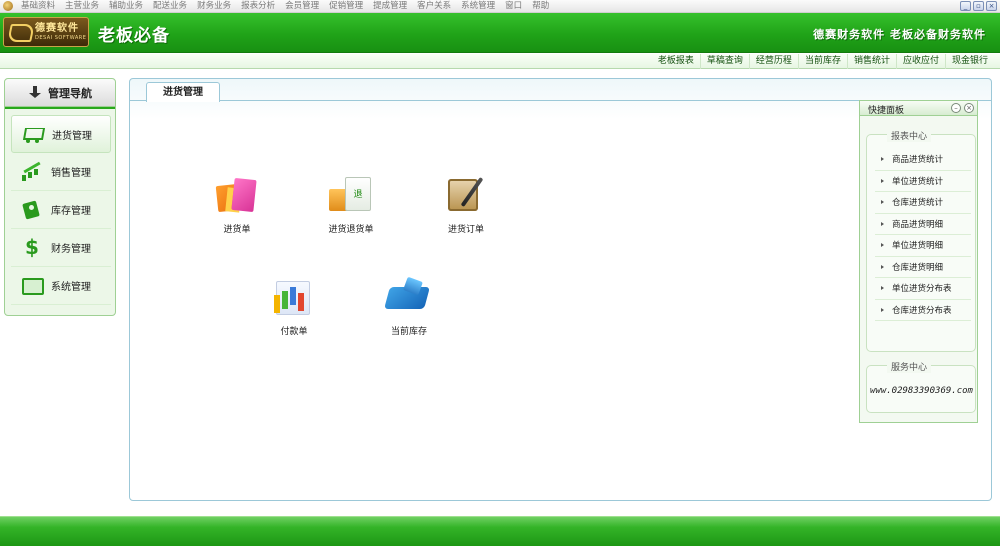 The image size is (1000, 546). Describe the element at coordinates (923, 203) in the screenshot. I see `report-link: 仓库进货统计` at that location.